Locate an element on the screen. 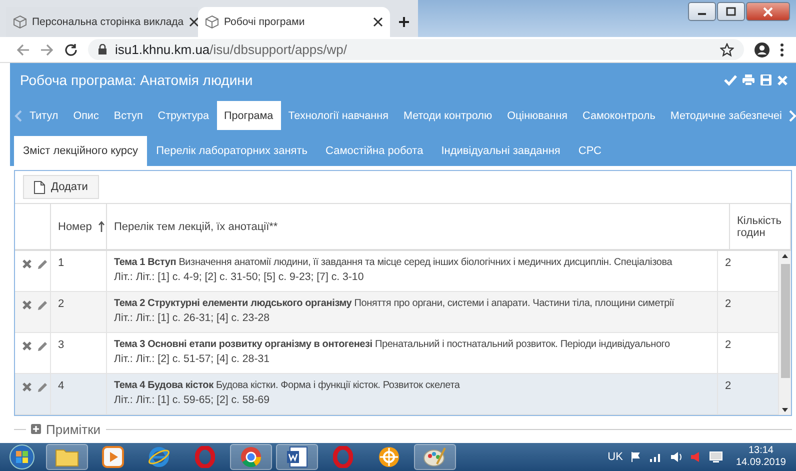 This screenshot has width=796, height=471. minimize-button is located at coordinates (702, 11).